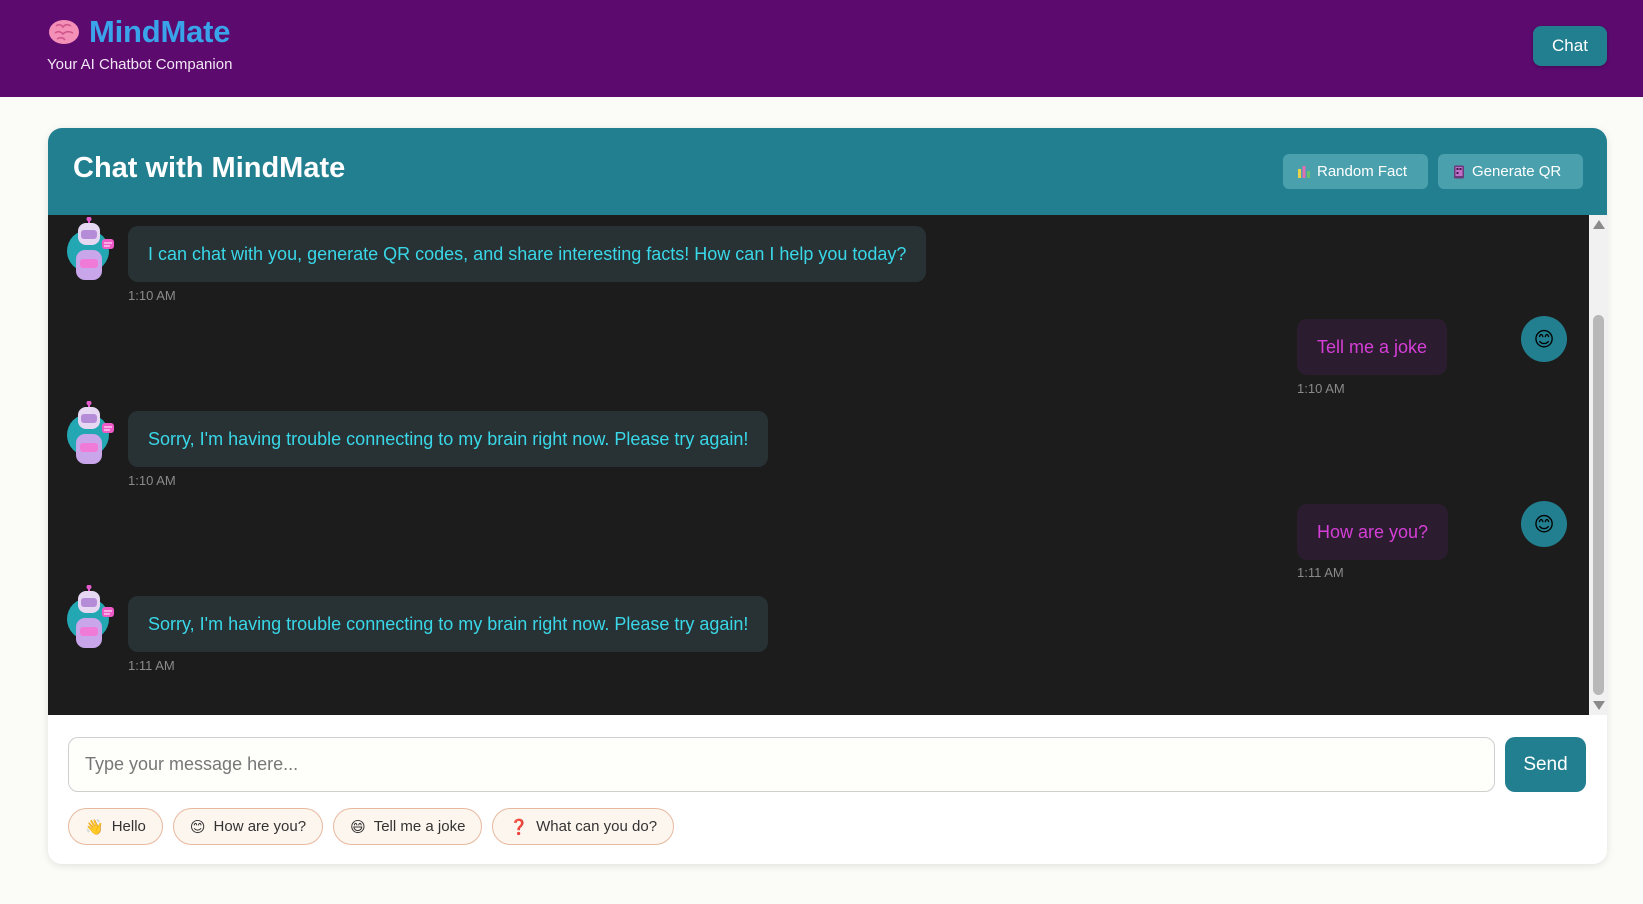 Image resolution: width=1643 pixels, height=904 pixels. What do you see at coordinates (597, 826) in the screenshot?
I see `quick-reply-label: What can you do?` at bounding box center [597, 826].